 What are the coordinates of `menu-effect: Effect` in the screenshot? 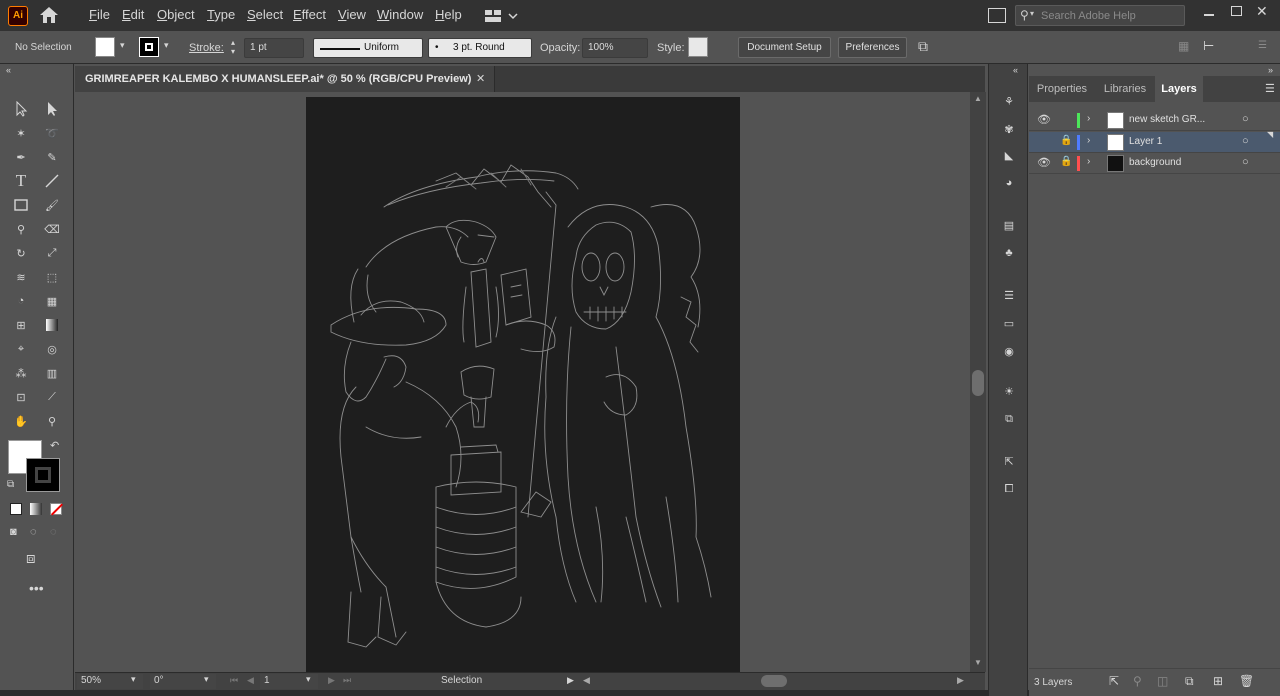 It's located at (309, 14).